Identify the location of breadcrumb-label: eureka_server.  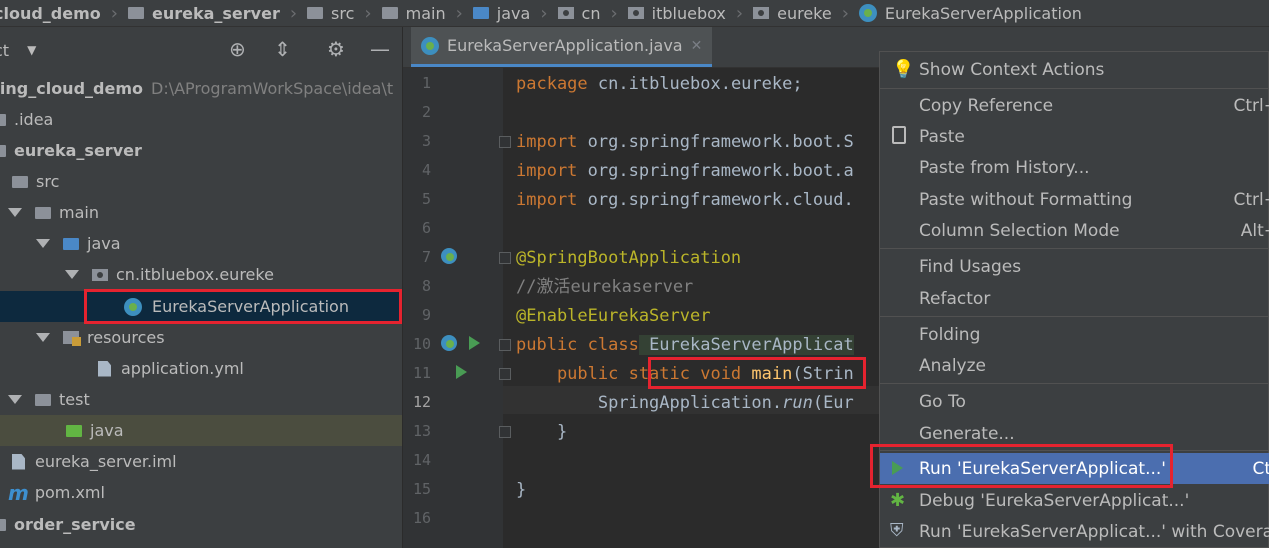
(215, 13).